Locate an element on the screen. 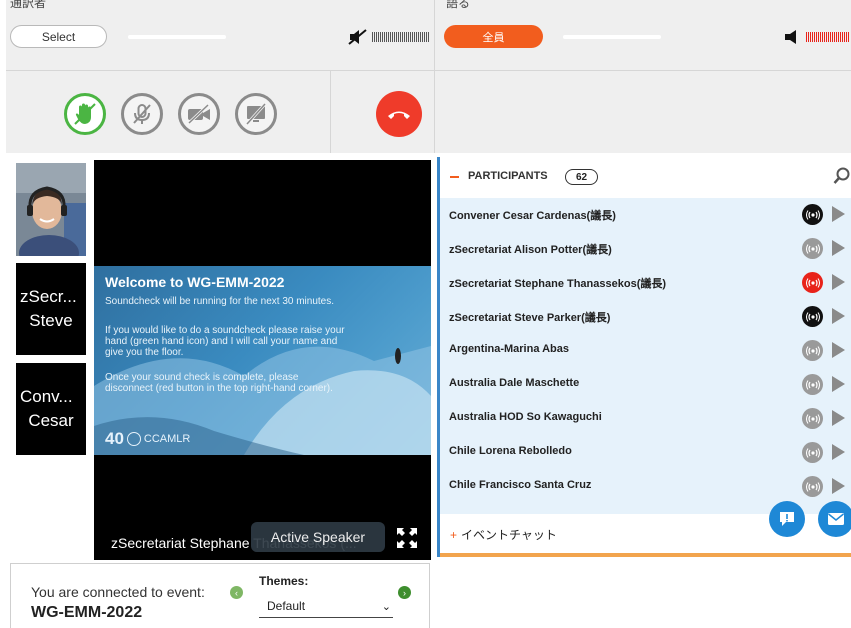 The width and height of the screenshot is (851, 628). speaker-icon is located at coordinates (792, 37).